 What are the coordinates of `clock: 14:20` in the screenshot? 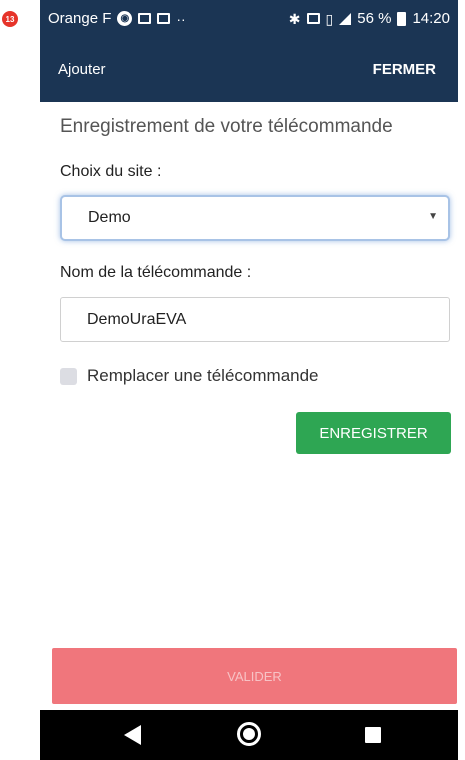 It's located at (431, 18).